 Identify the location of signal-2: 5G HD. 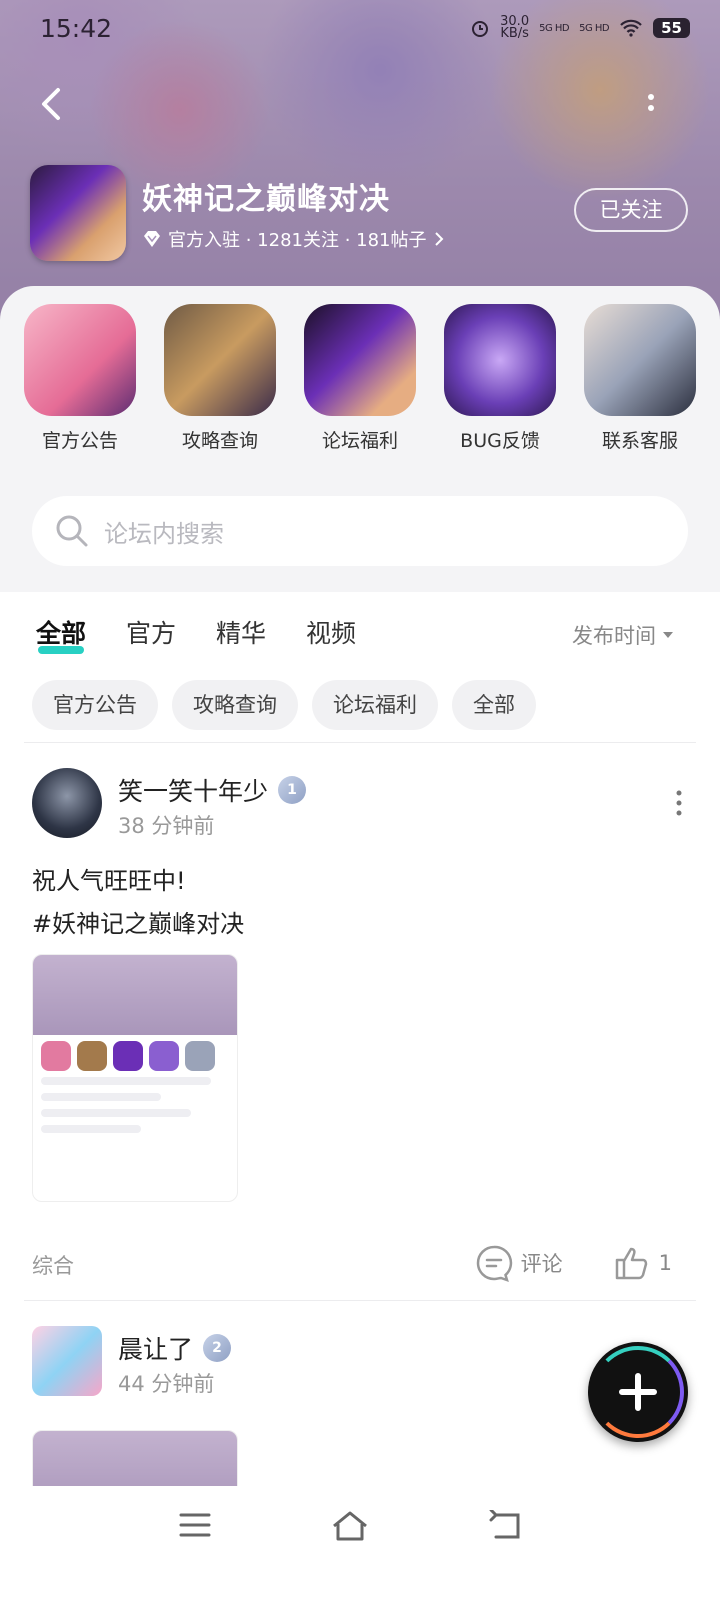
(594, 28).